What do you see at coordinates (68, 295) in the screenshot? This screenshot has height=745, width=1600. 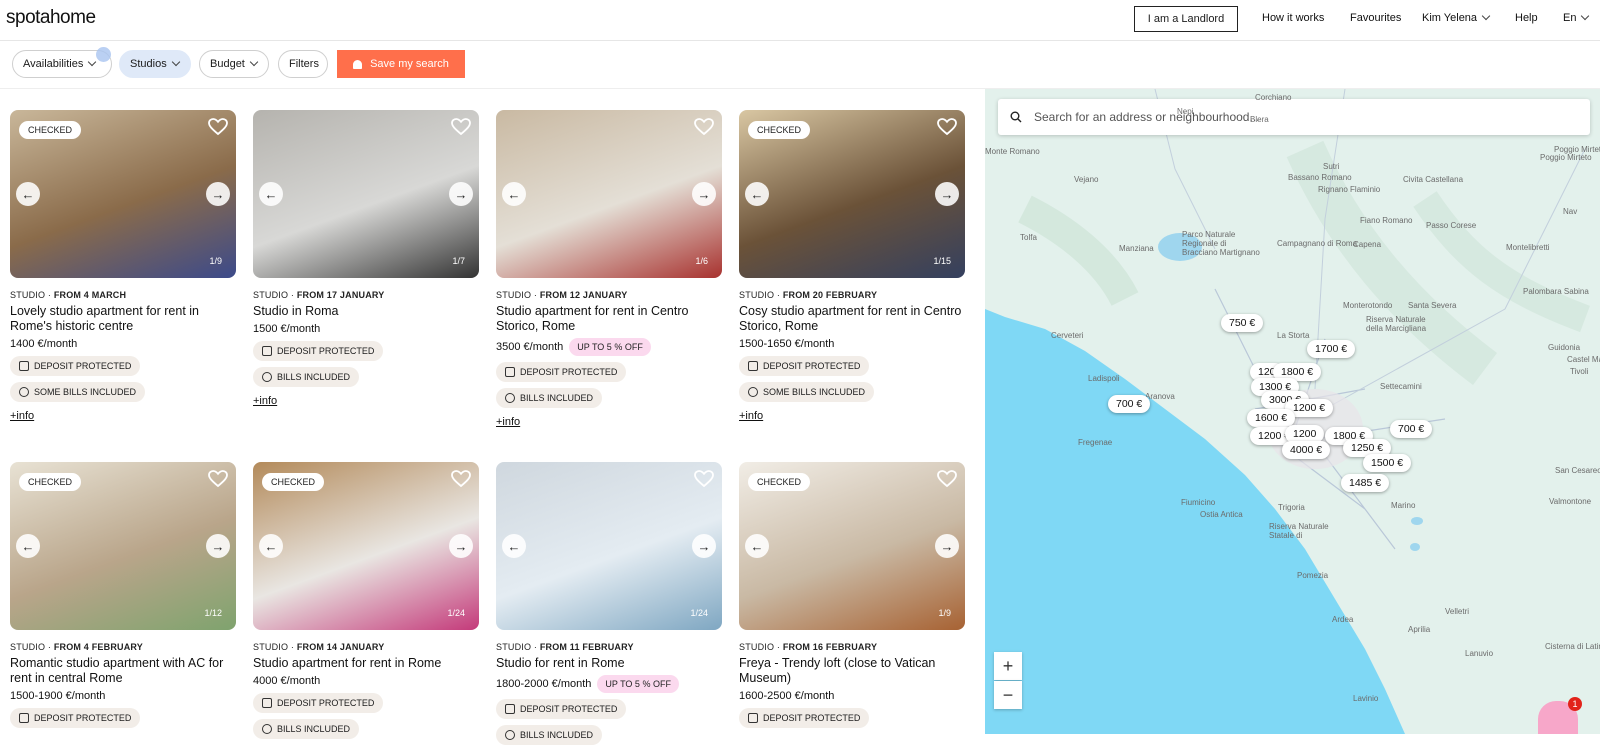 I see `listing-meta: STUDIO · FROM 4 MARCH` at bounding box center [68, 295].